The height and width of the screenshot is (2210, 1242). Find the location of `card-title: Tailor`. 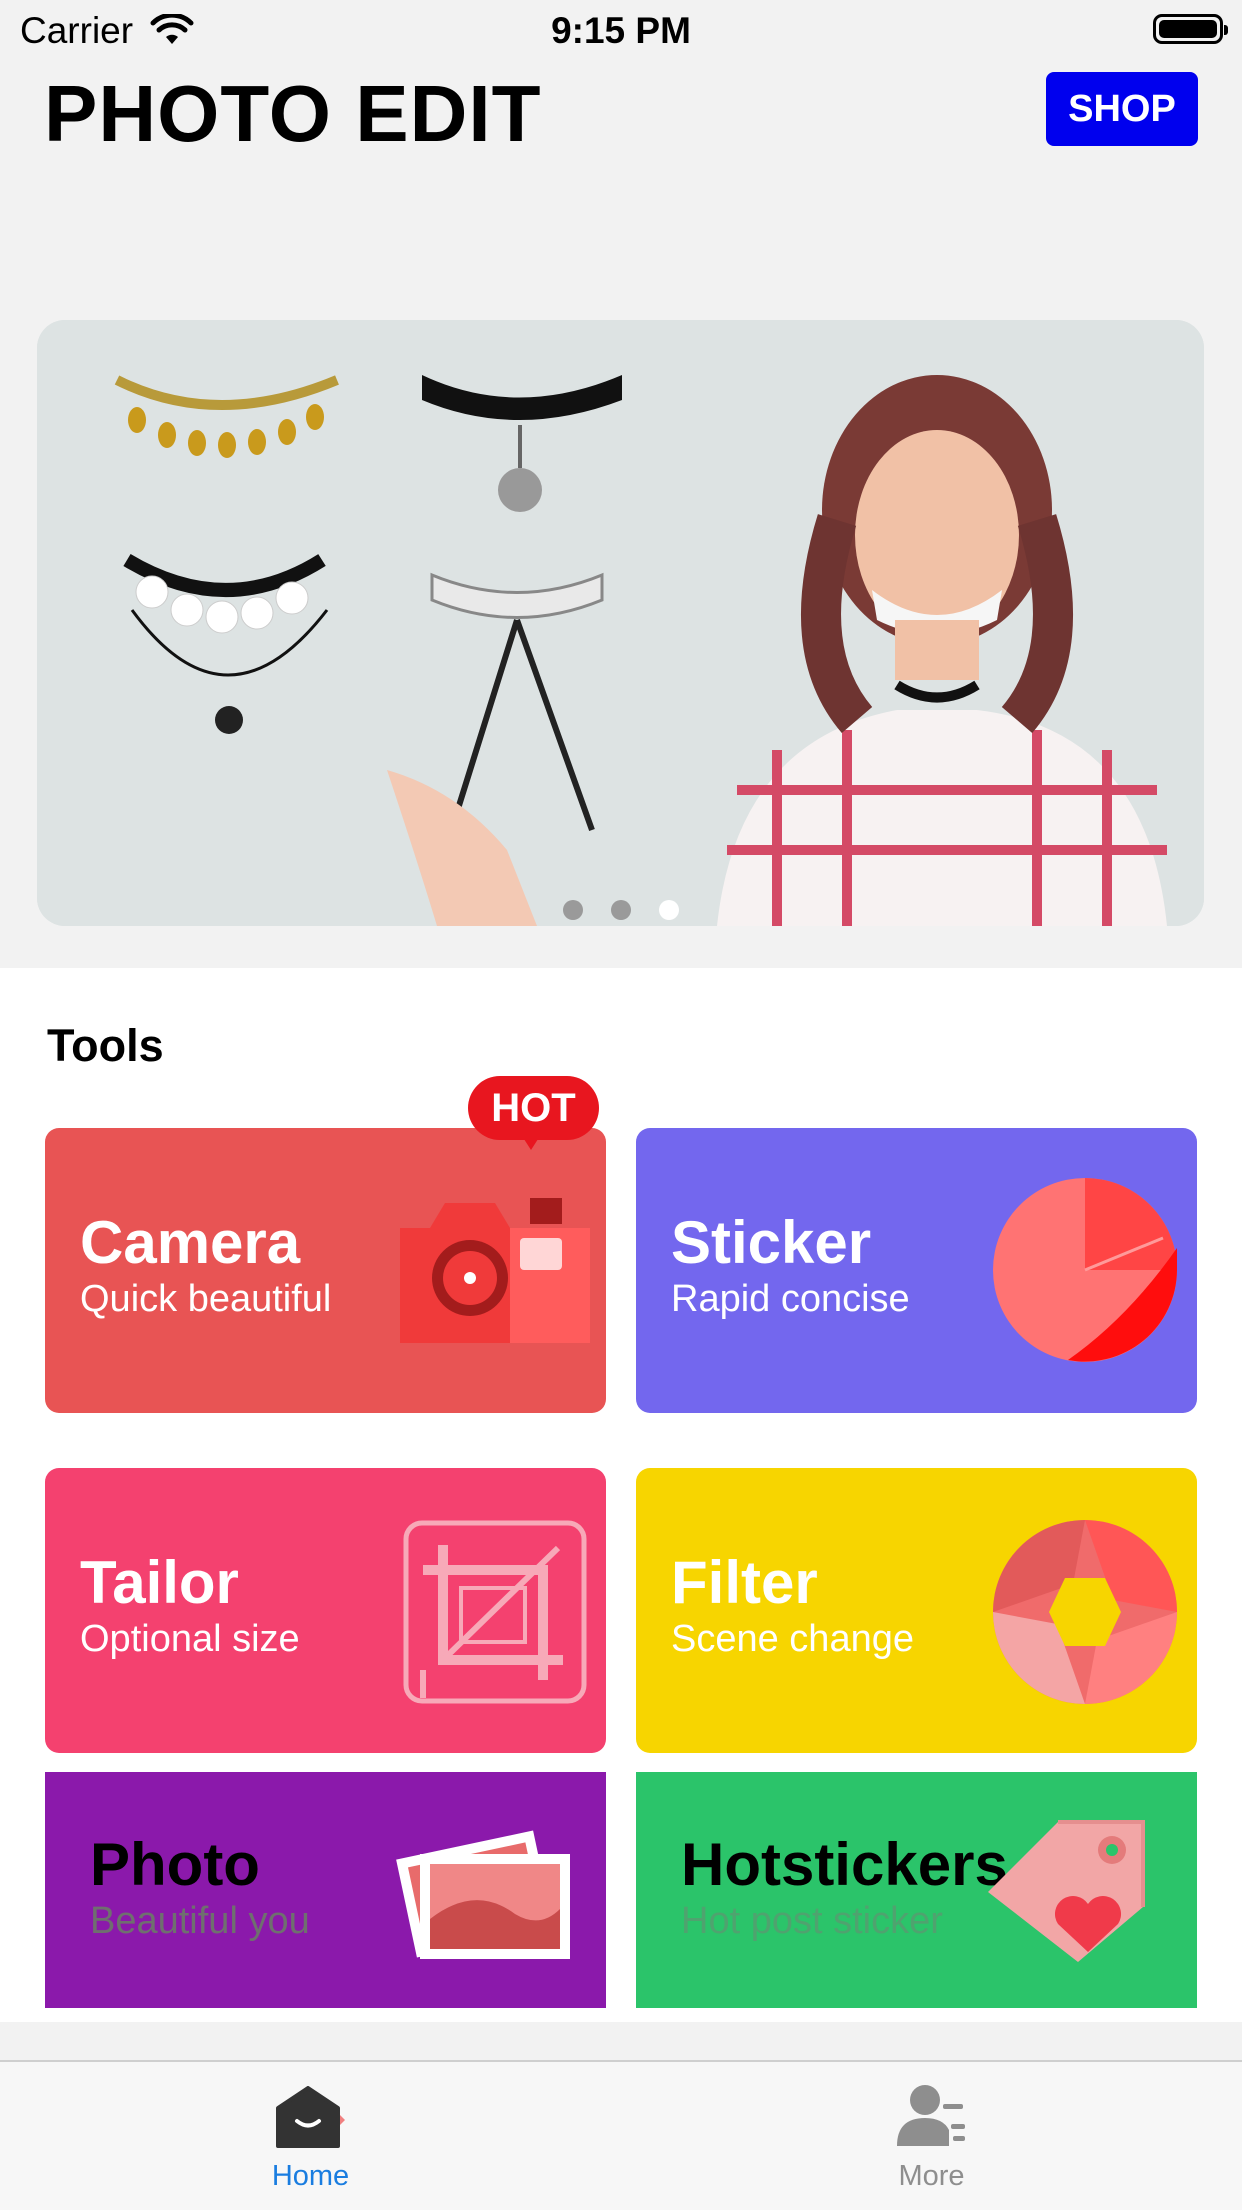

card-title: Tailor is located at coordinates (159, 1582).